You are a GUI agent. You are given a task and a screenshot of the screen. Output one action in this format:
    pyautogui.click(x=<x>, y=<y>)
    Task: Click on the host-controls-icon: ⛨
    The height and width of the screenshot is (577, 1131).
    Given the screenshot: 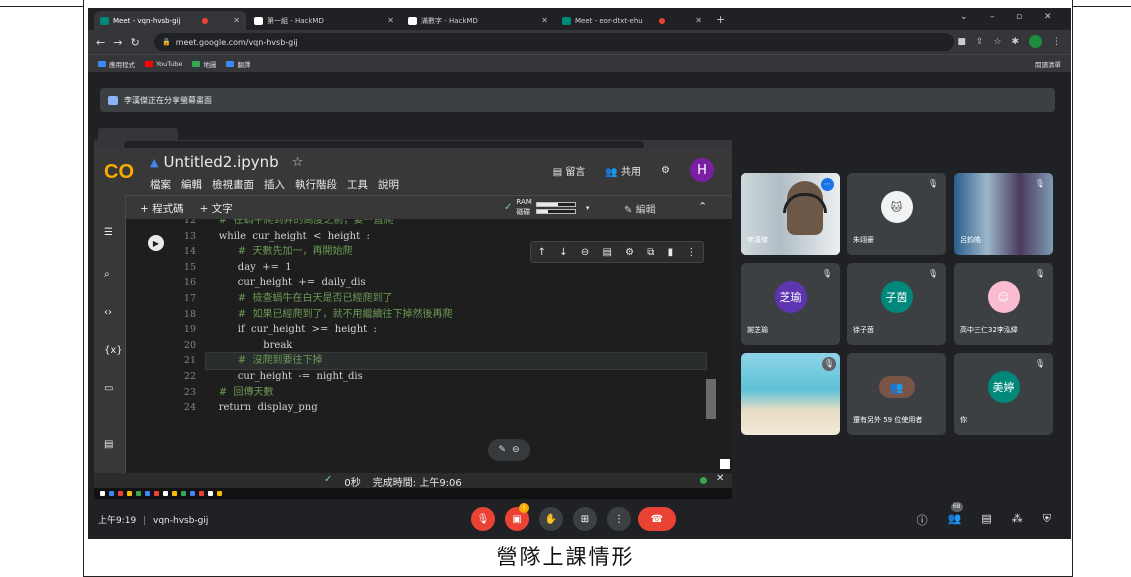 What is the action you would take?
    pyautogui.click(x=1047, y=520)
    